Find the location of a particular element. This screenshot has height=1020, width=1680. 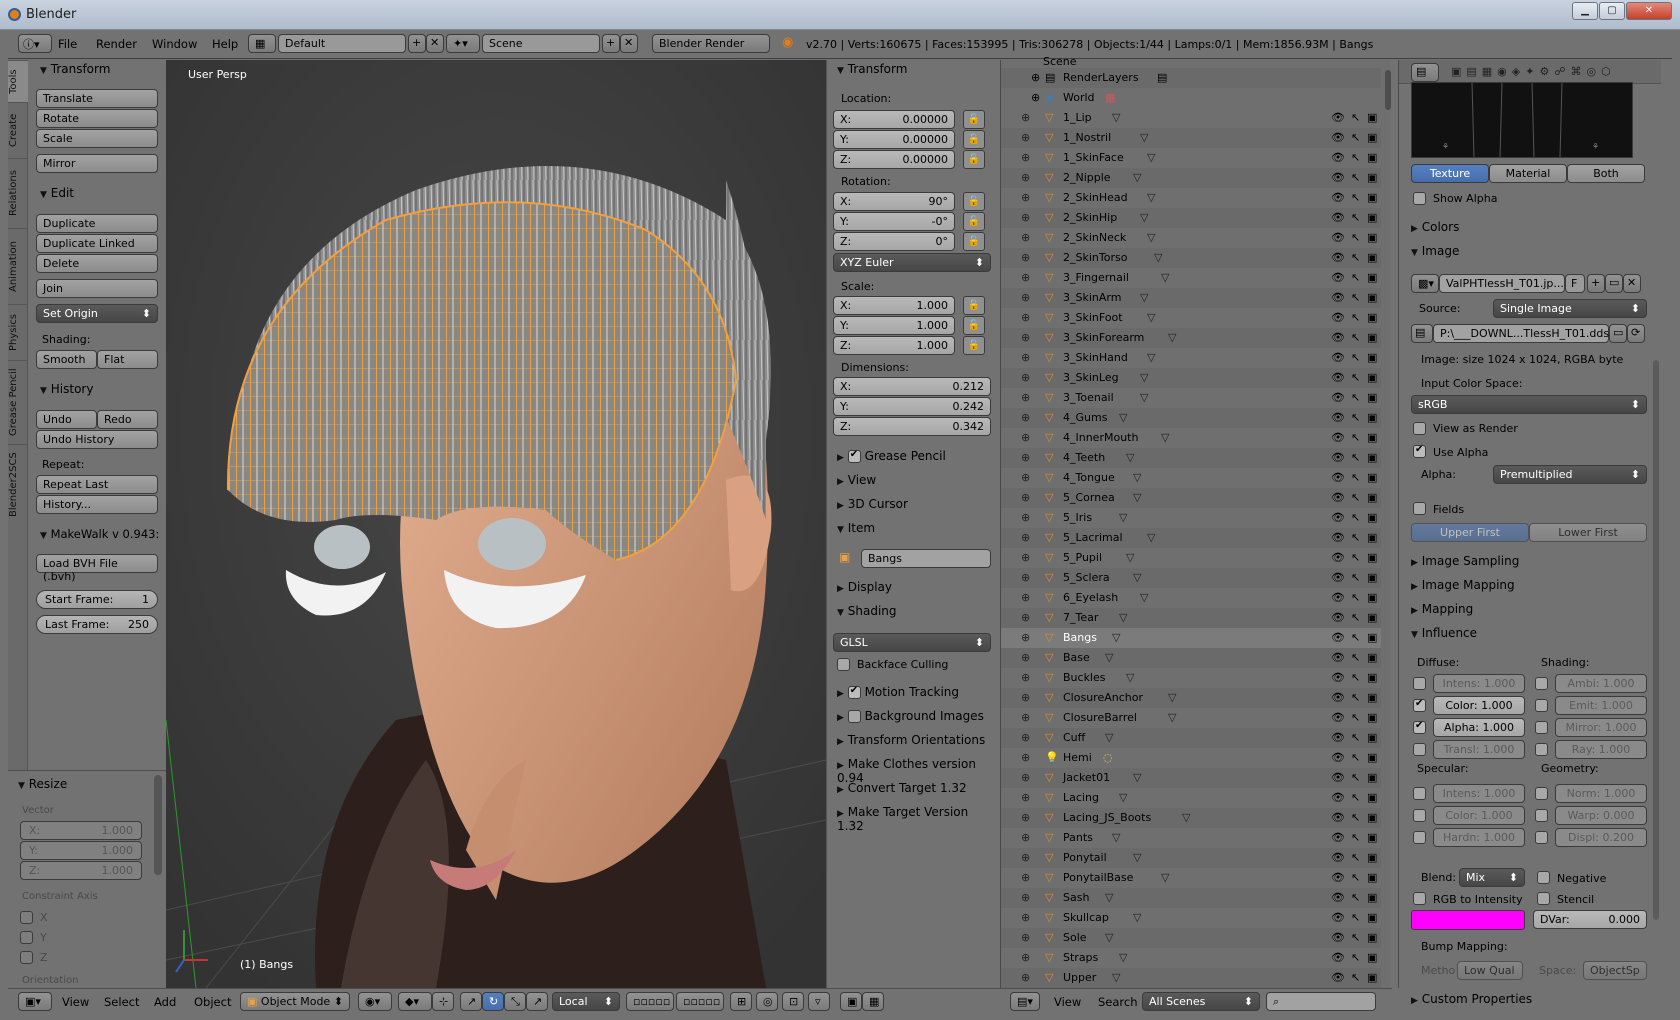

influence-displ-checkbox is located at coordinates (1541, 837).